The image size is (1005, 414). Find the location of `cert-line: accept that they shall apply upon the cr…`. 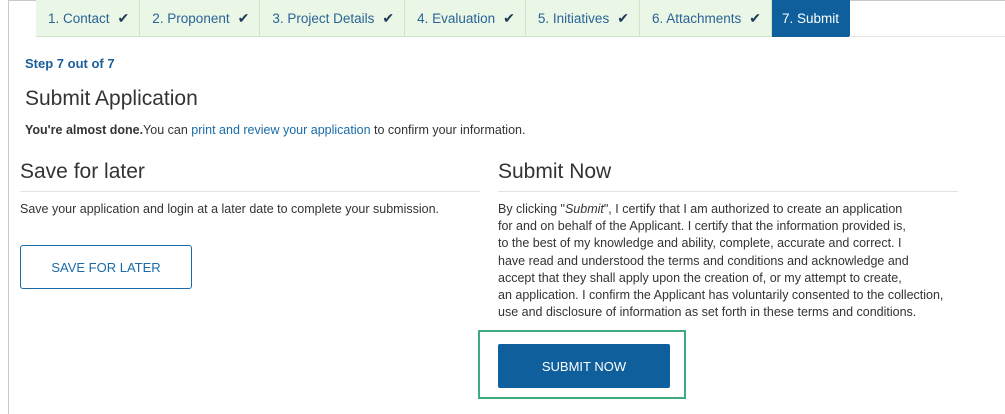

cert-line: accept that they shall apply upon the cr… is located at coordinates (700, 277).